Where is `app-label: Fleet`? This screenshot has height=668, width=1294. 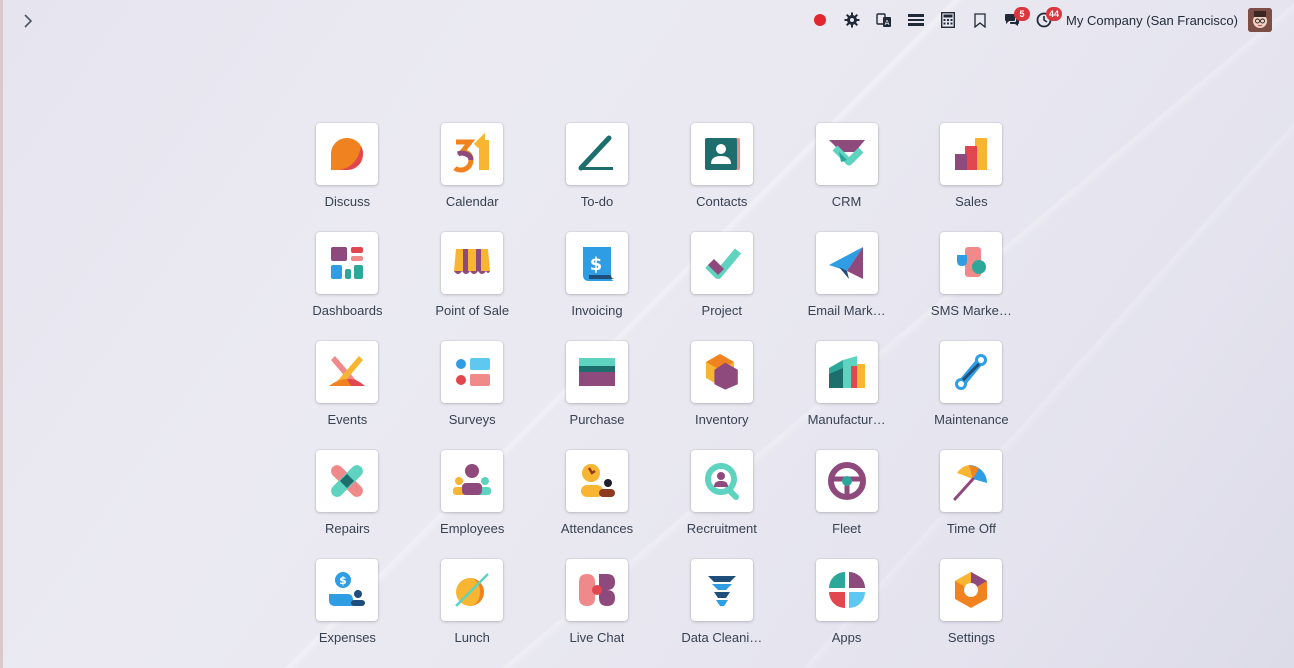 app-label: Fleet is located at coordinates (847, 528).